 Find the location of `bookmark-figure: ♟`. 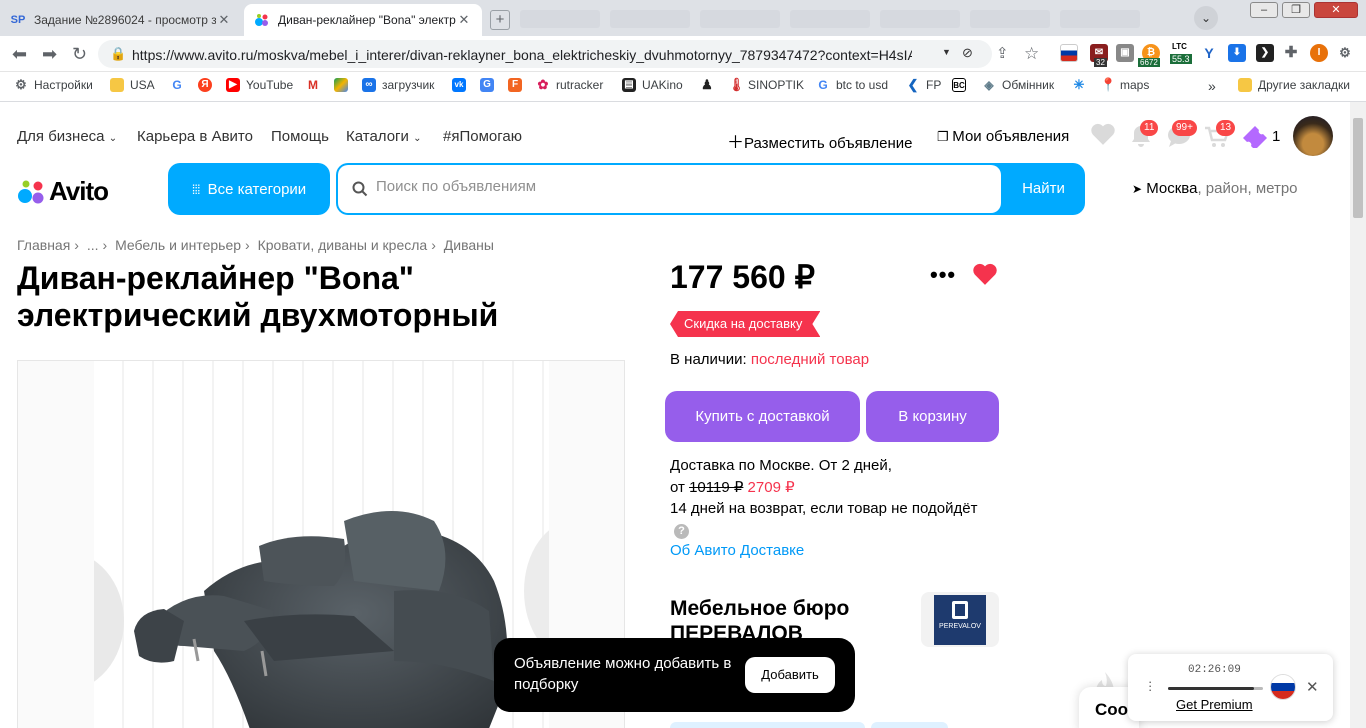

bookmark-figure: ♟ is located at coordinates (710, 85).